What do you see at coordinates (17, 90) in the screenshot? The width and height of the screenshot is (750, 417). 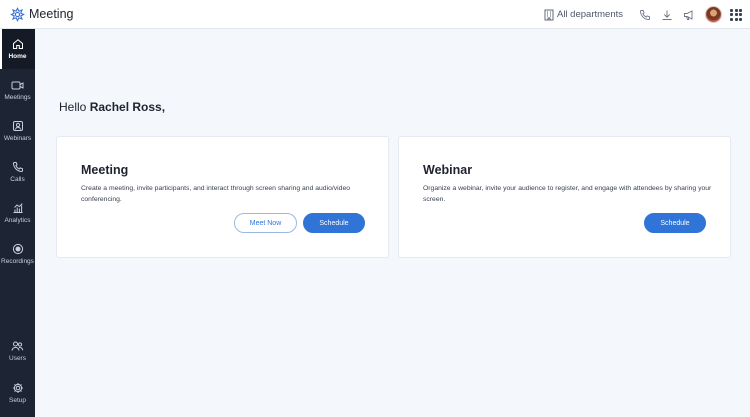 I see `sidebar-item-meetings: Meetings` at bounding box center [17, 90].